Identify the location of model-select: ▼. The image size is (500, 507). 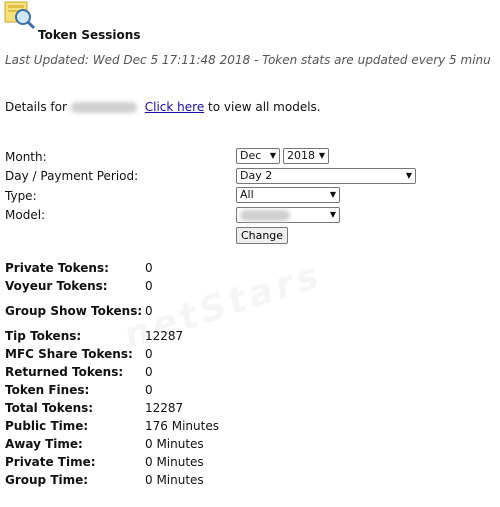
(288, 215).